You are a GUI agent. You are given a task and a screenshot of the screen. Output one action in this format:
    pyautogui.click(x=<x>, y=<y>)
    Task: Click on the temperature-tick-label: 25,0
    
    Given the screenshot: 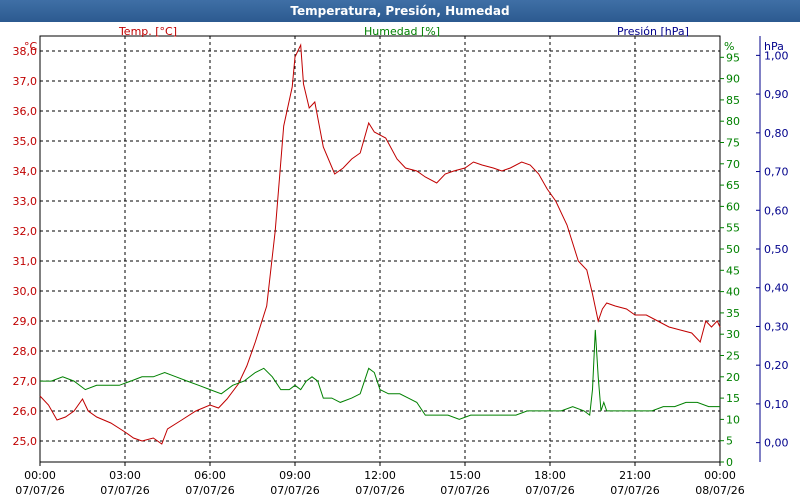 What is the action you would take?
    pyautogui.click(x=25, y=441)
    